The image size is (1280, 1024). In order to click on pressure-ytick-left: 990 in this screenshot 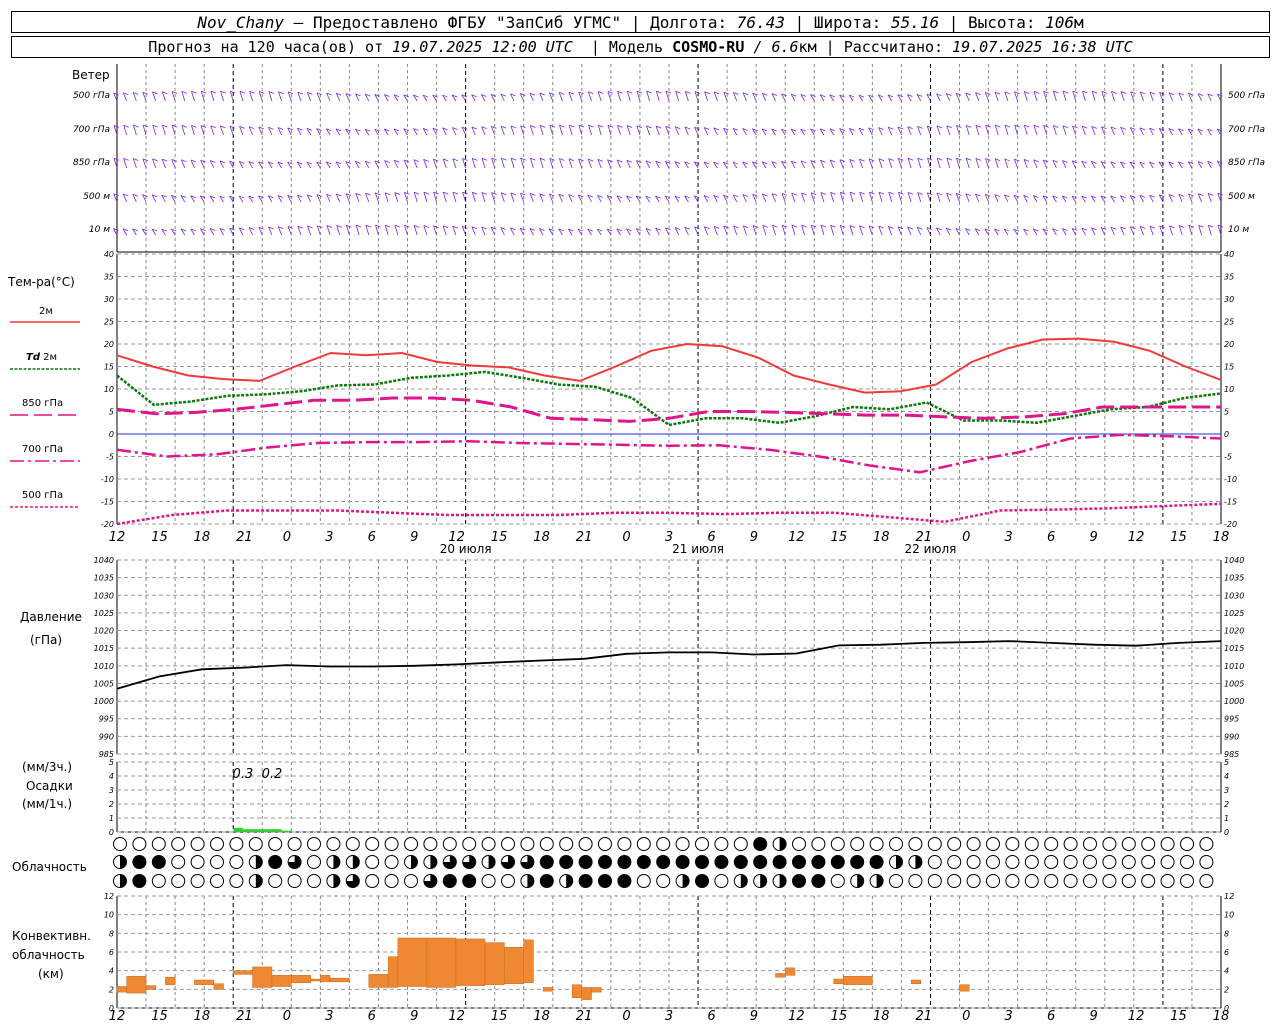, I will do `click(106, 736)`.